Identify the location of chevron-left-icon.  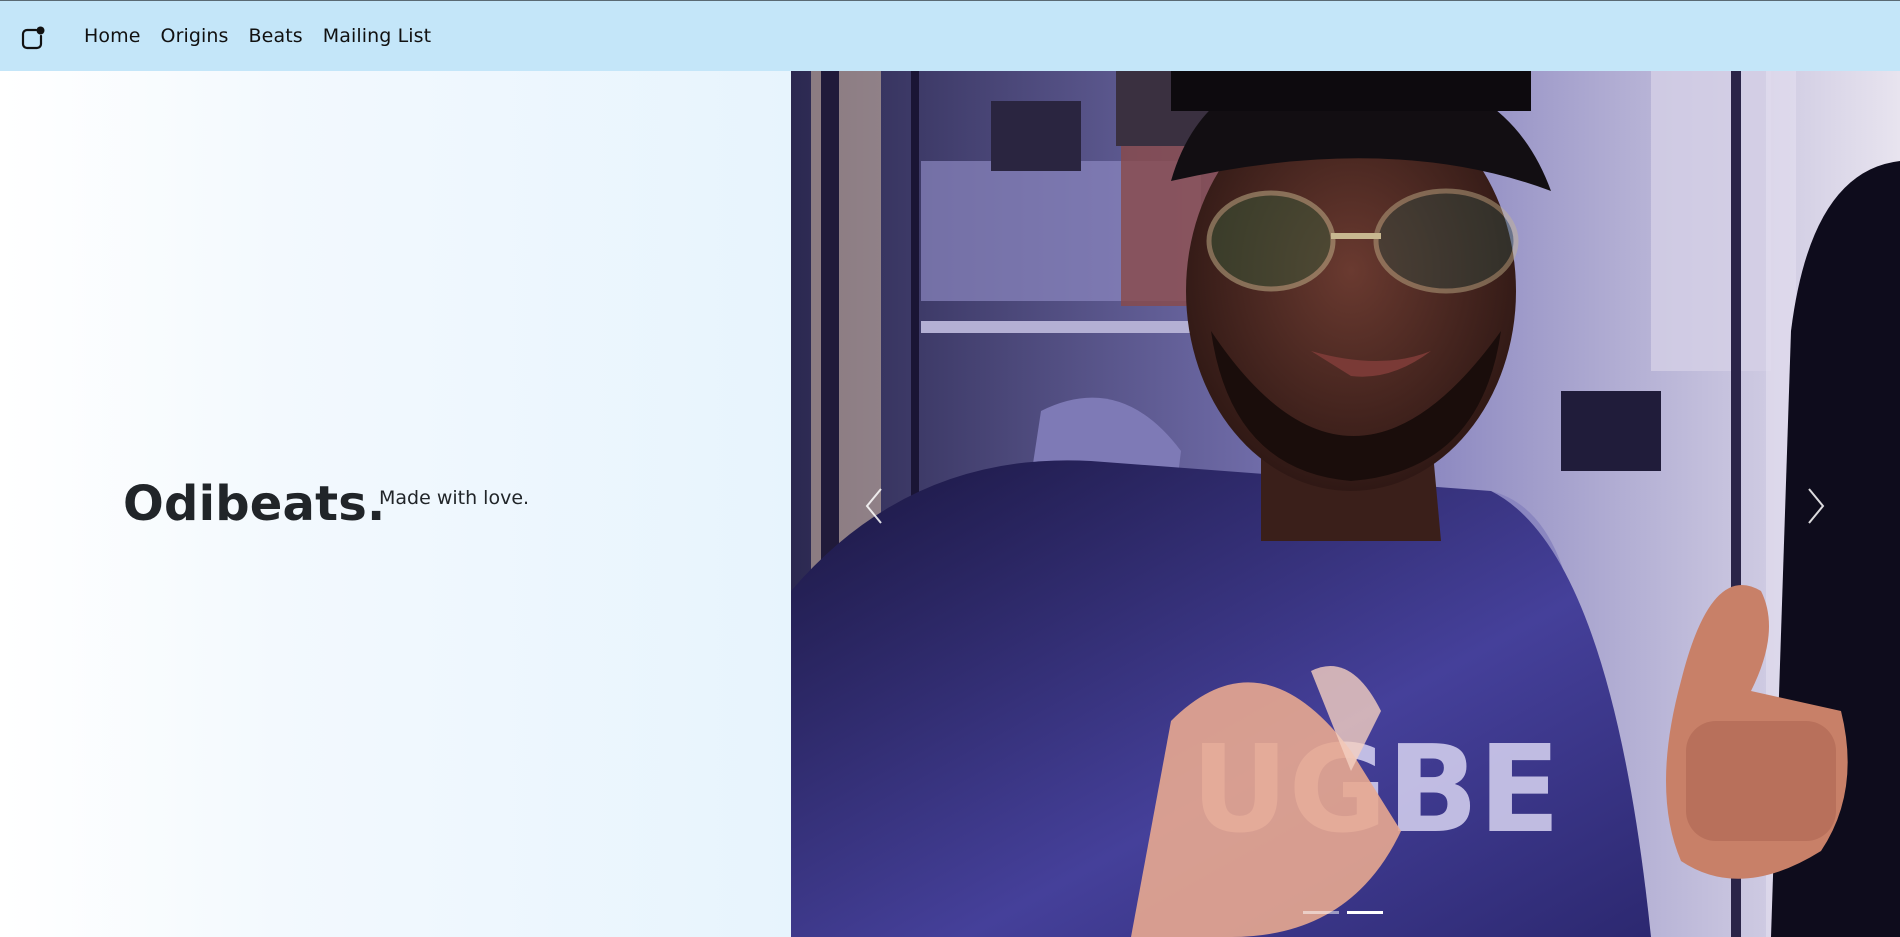
(873, 506).